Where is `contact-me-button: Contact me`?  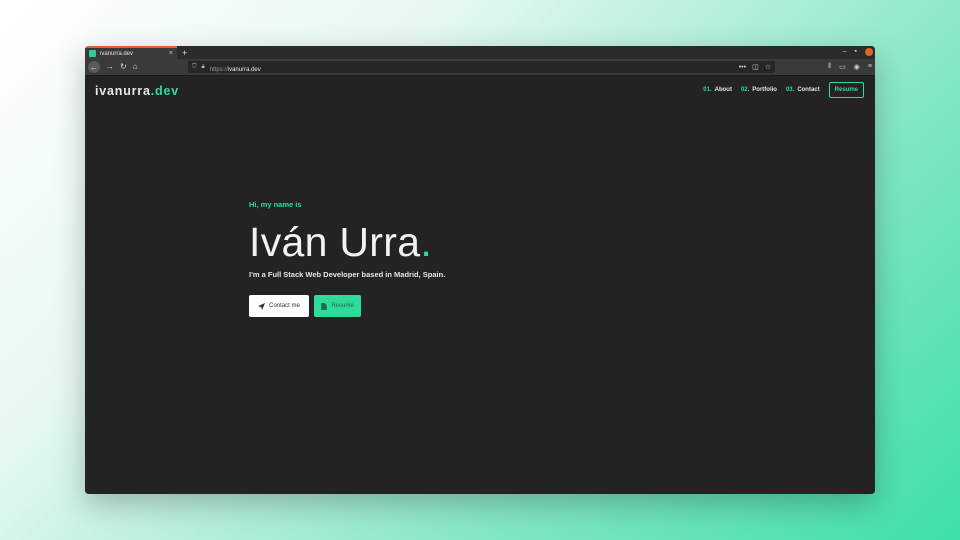 contact-me-button: Contact me is located at coordinates (279, 306).